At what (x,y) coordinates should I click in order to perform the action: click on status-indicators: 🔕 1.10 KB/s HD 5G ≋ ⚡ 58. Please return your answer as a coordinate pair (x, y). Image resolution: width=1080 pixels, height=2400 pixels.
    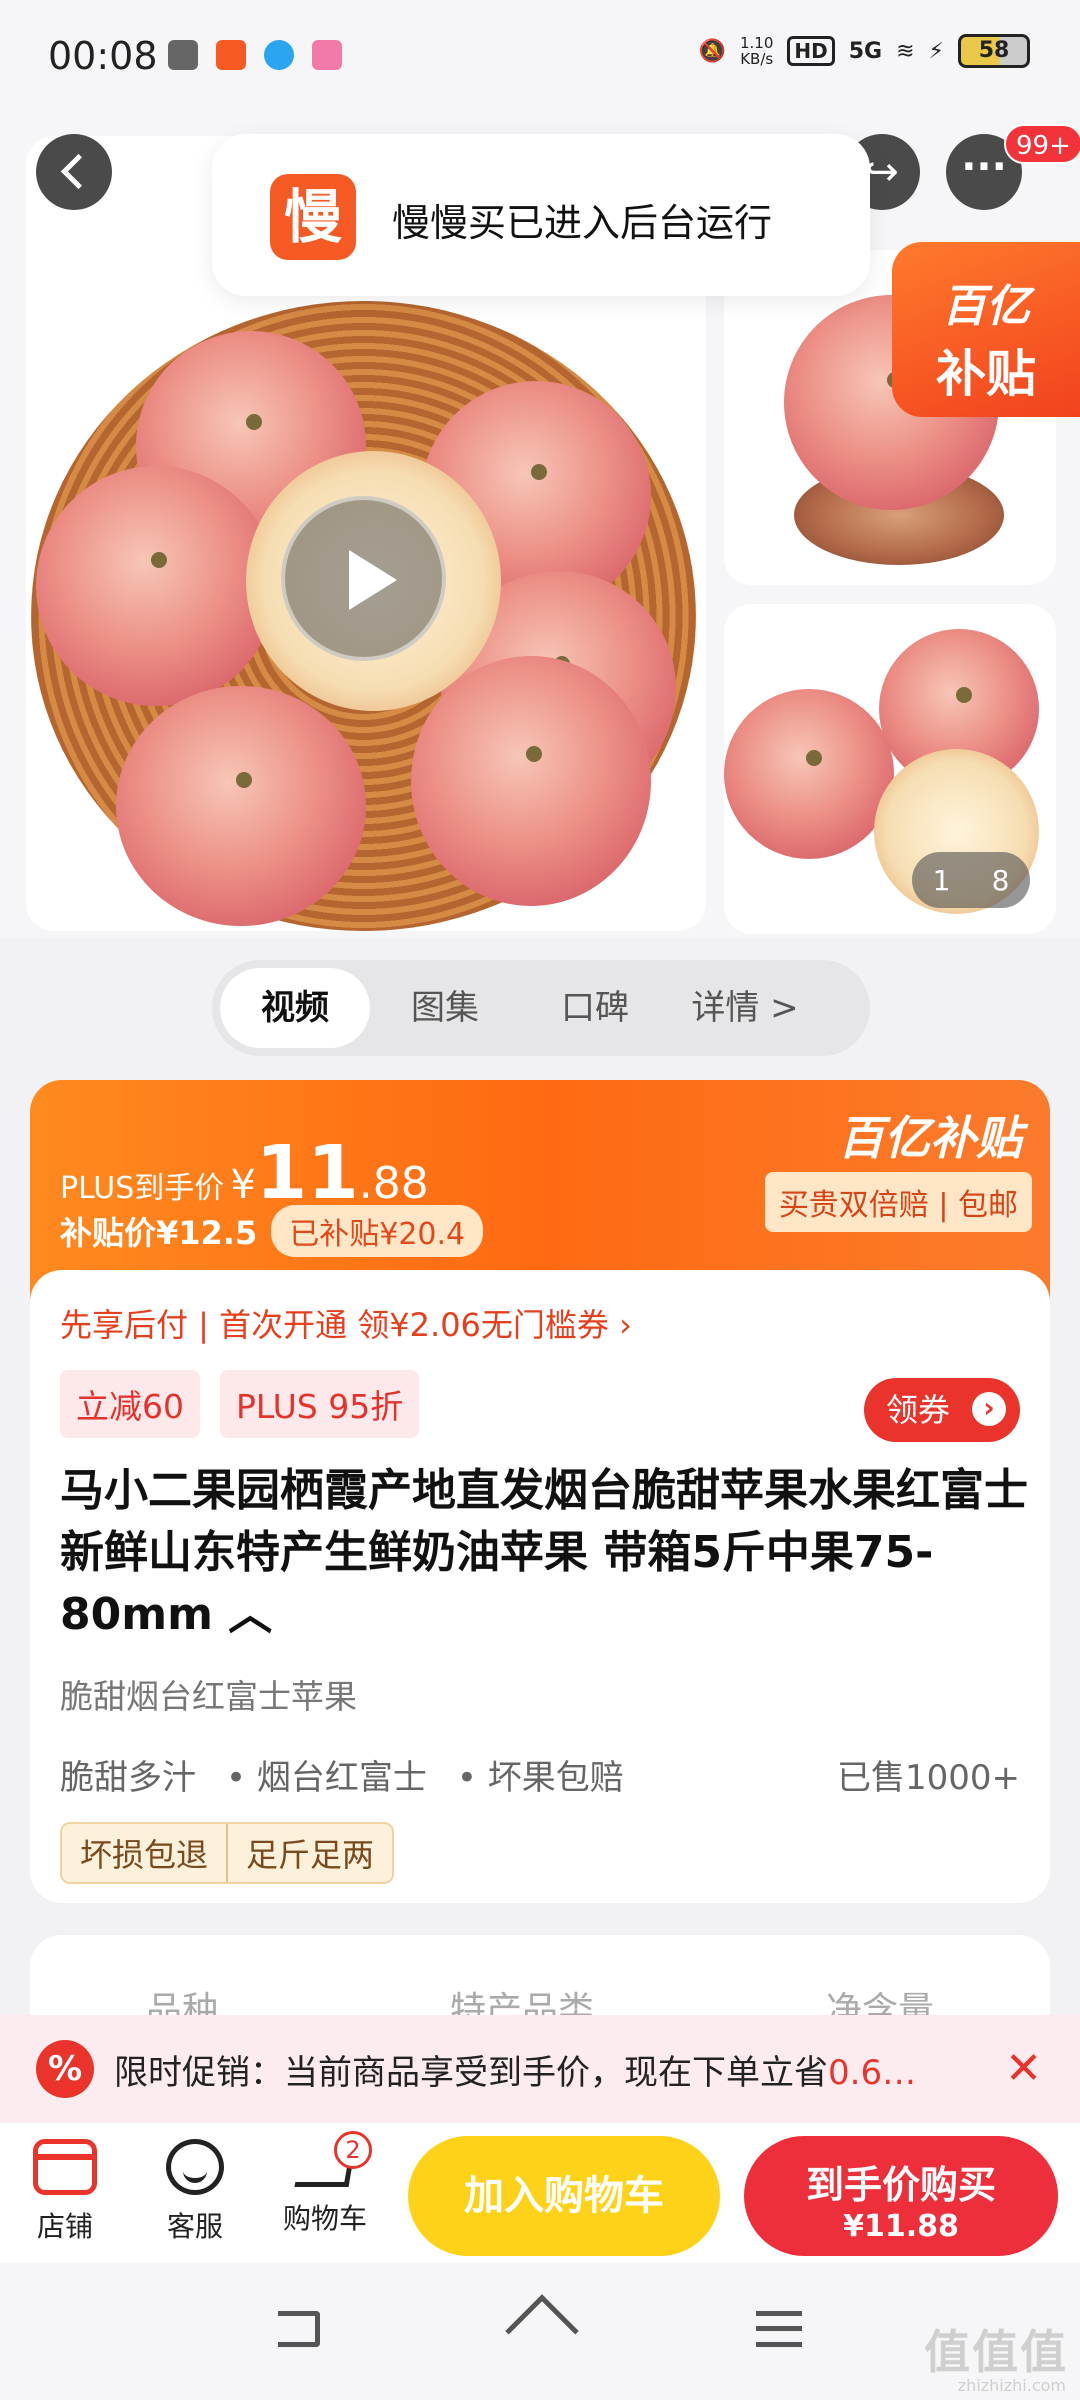
    Looking at the image, I should click on (864, 51).